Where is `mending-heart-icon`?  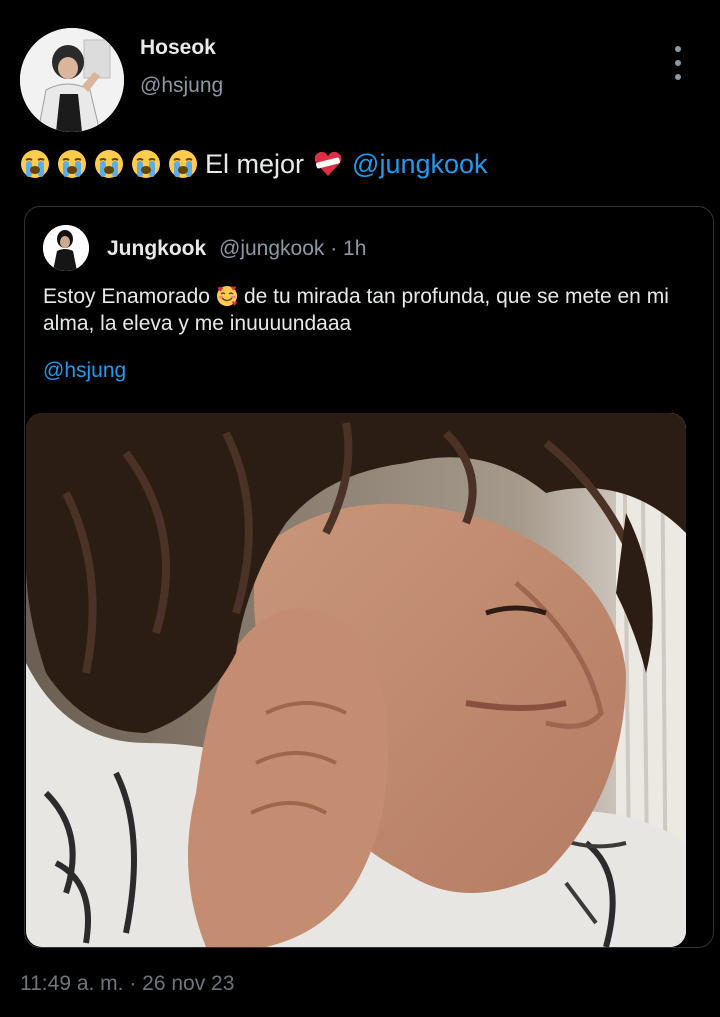
mending-heart-icon is located at coordinates (328, 163).